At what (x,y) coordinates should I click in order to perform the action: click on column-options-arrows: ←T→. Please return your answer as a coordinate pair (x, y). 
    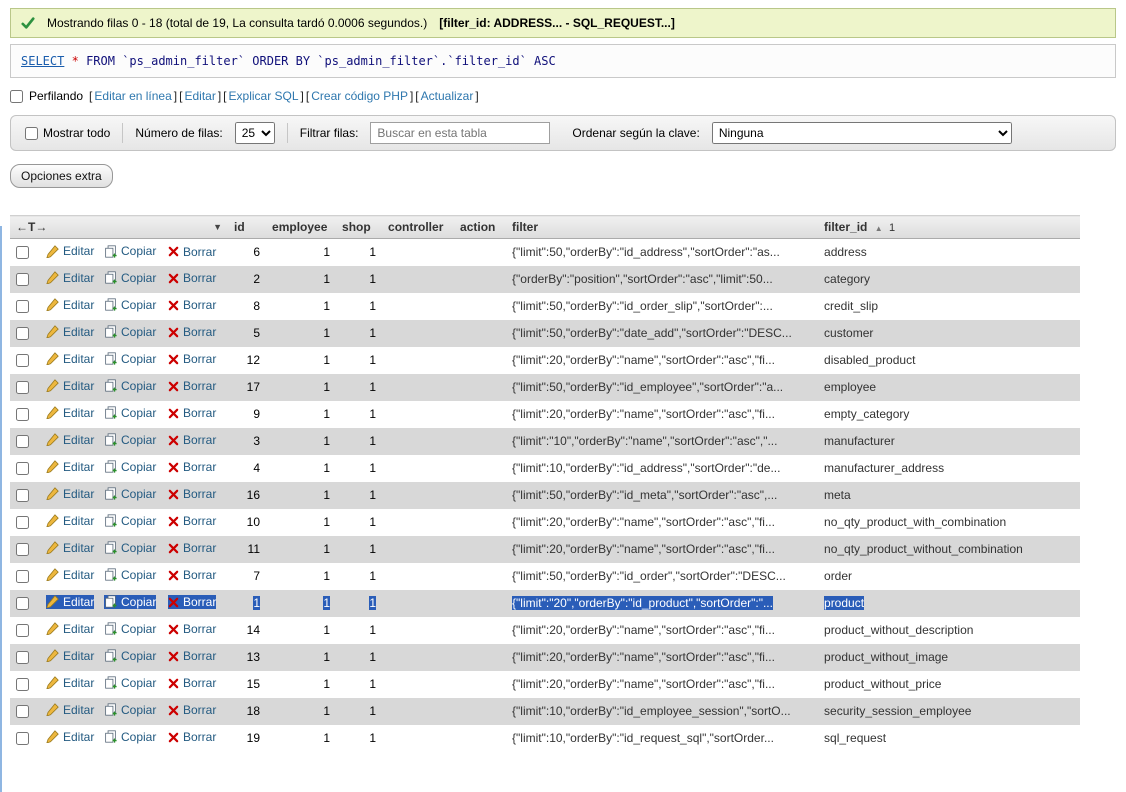
    Looking at the image, I should click on (31, 227).